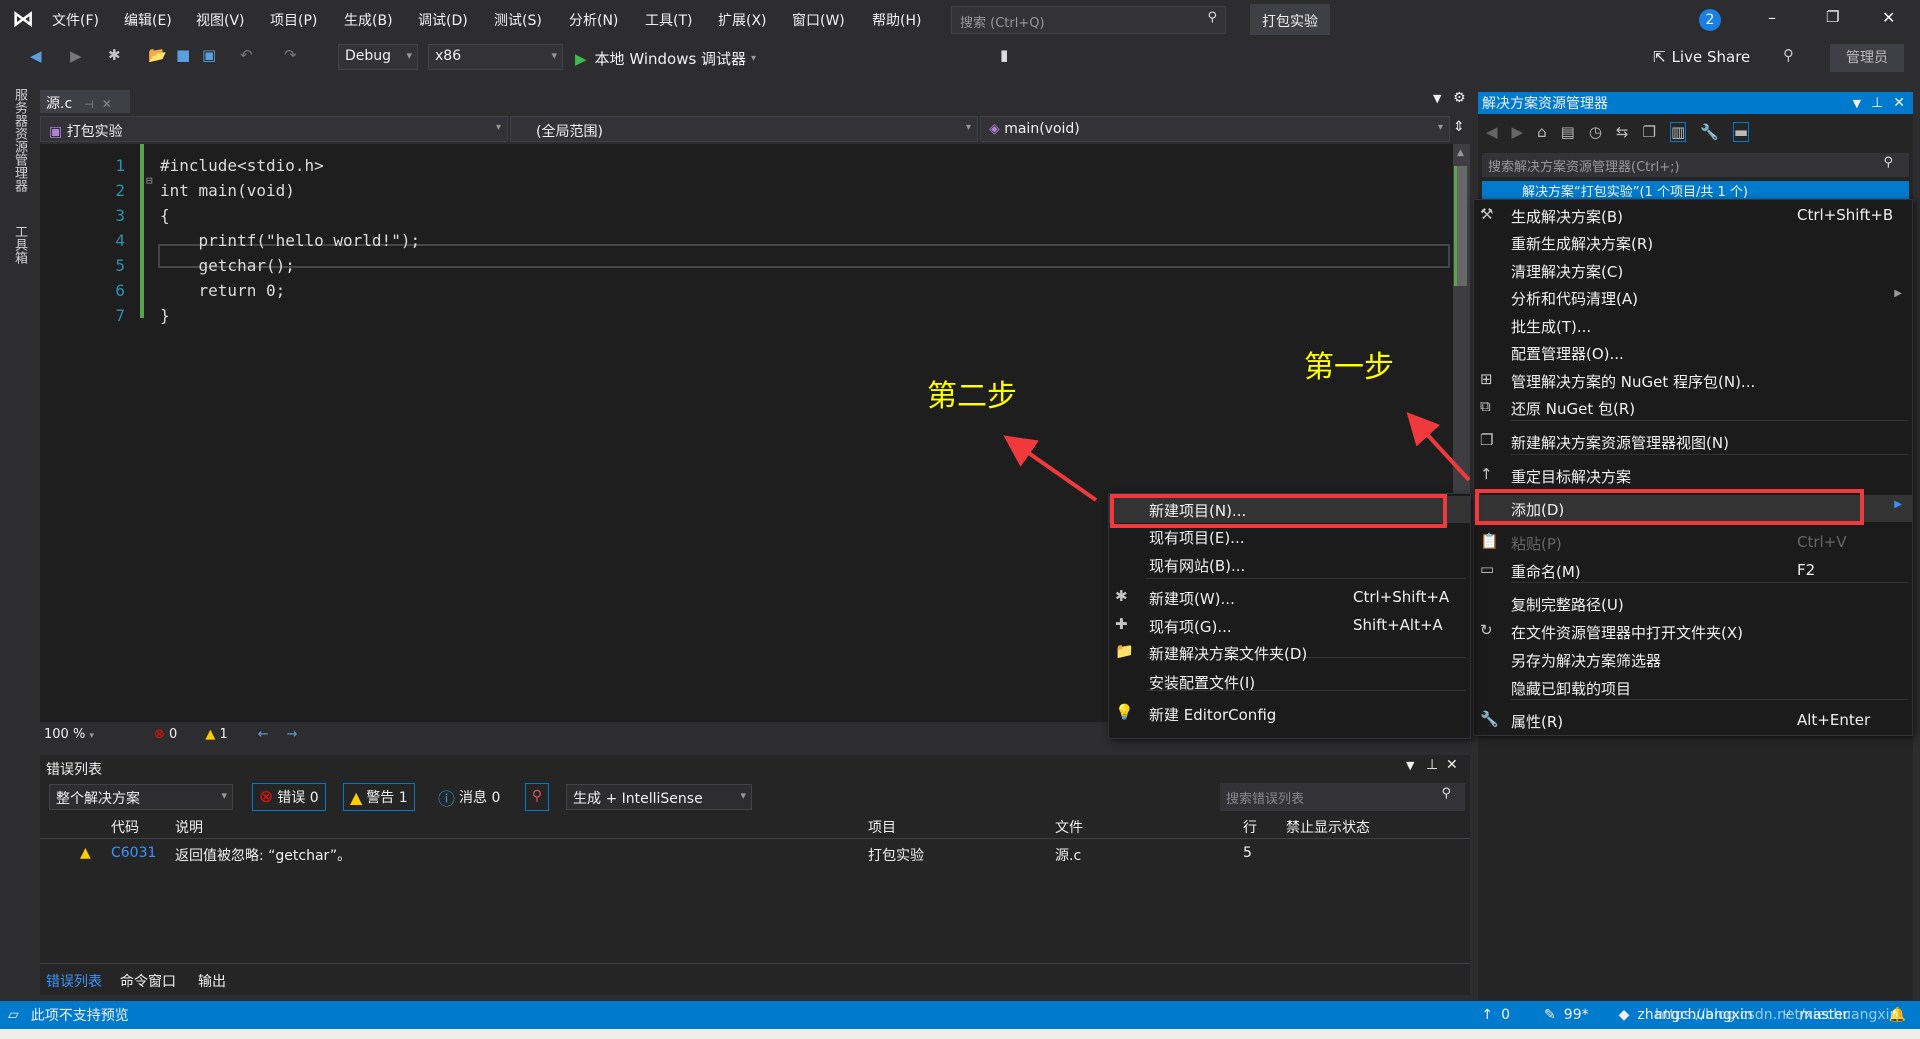  I want to click on pencil-icon: ✎, so click(1550, 1015).